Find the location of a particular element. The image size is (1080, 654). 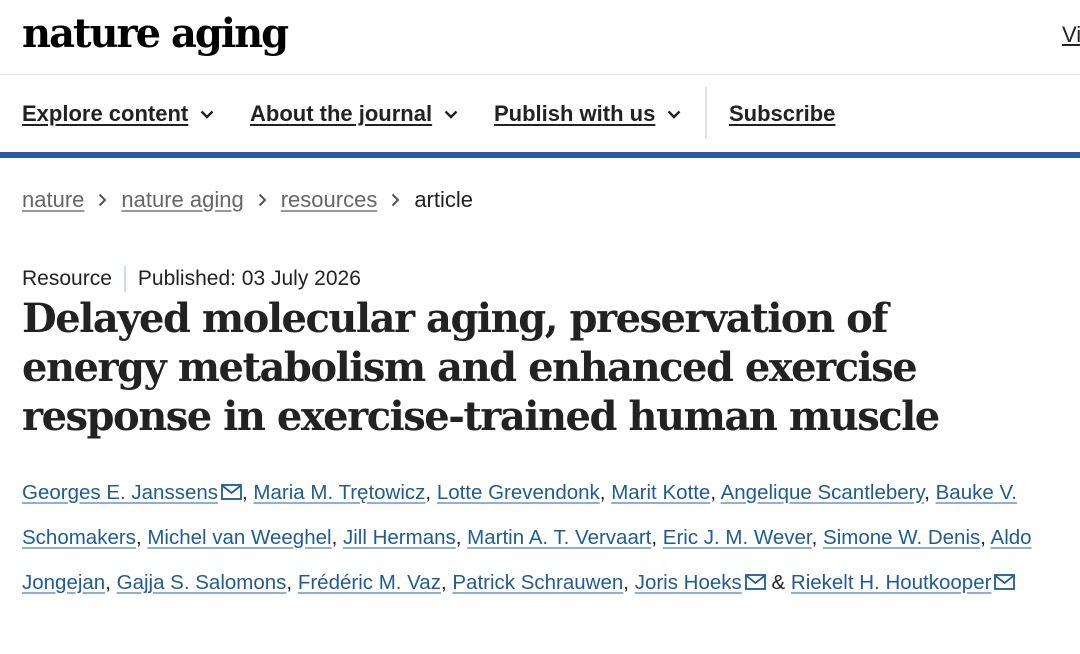

author-link: Frédéric M. Vaz is located at coordinates (369, 582).